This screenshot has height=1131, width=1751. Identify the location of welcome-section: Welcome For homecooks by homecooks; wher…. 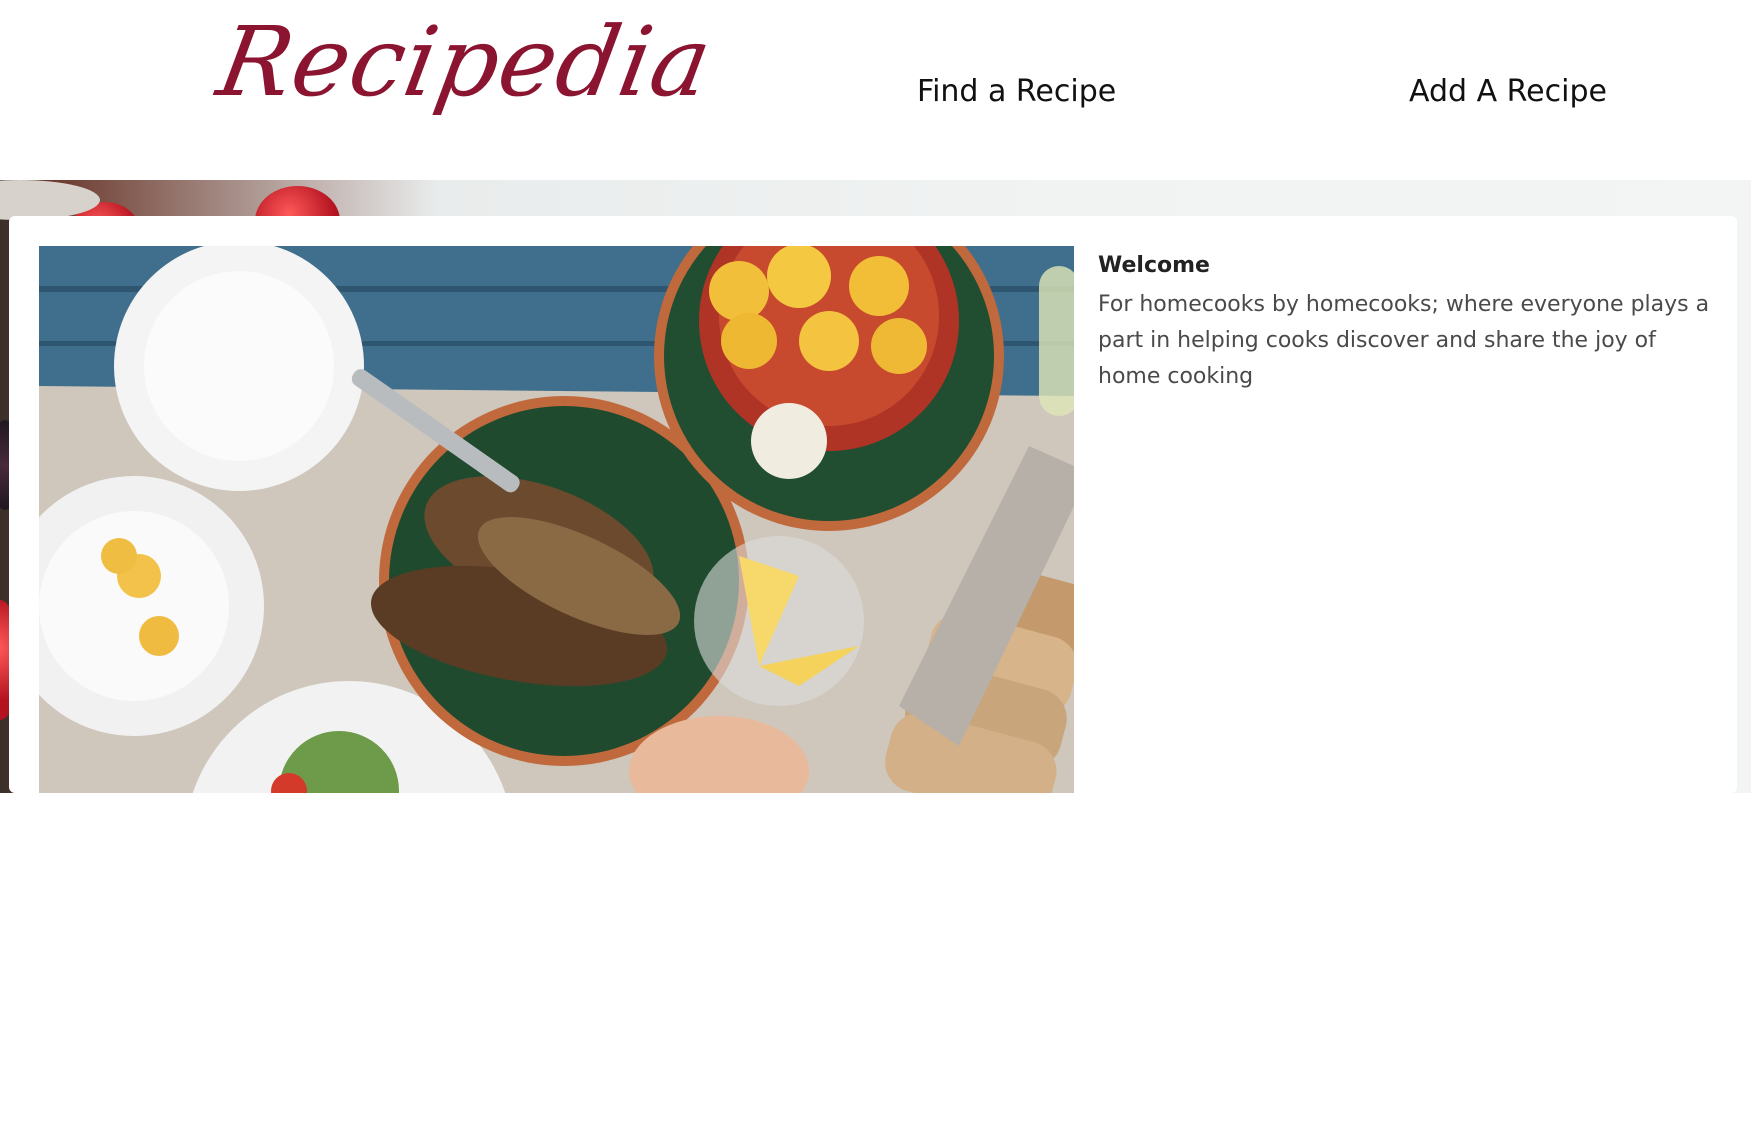
(1408, 323).